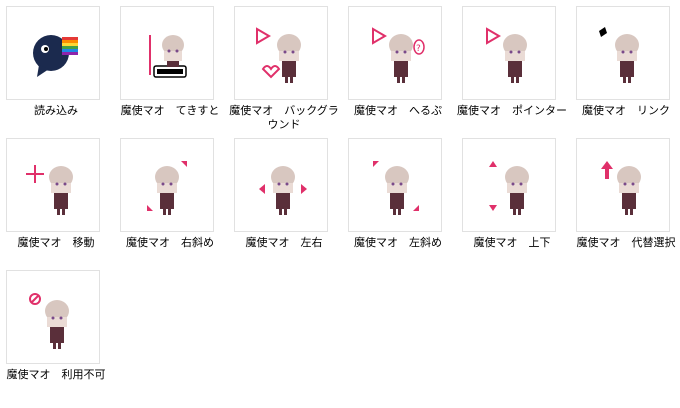 The image size is (680, 408). Describe the element at coordinates (512, 242) in the screenshot. I see `file-name: 魔使マオ 上下` at that location.